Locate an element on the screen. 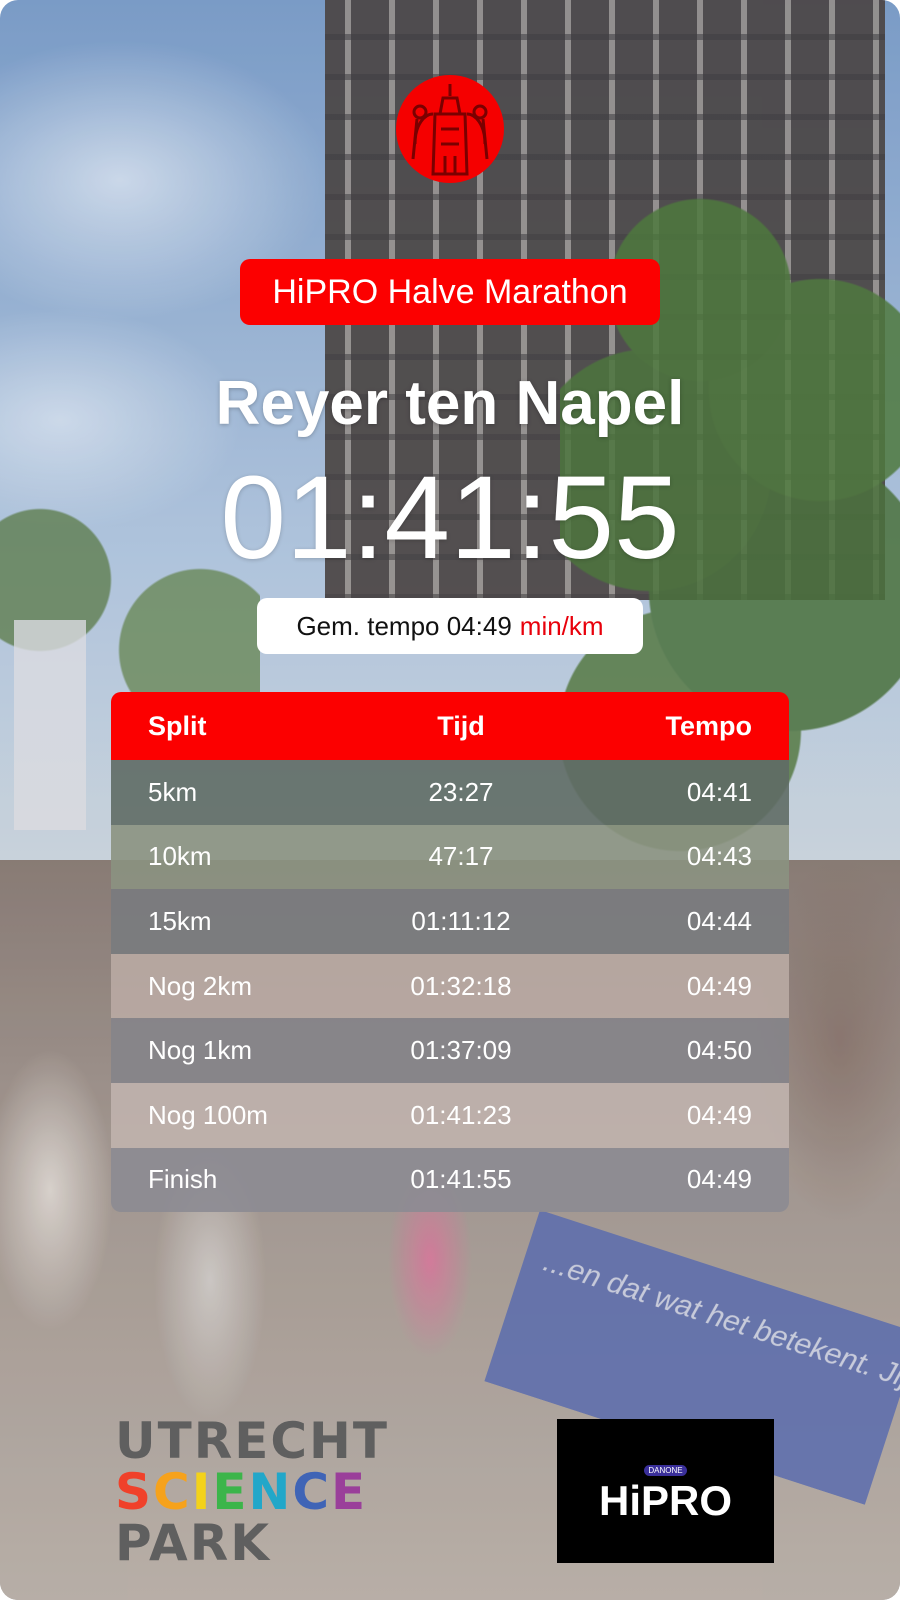 The image size is (900, 1600). table-row: Nog 2km 01:32:18 04:49 is located at coordinates (450, 986).